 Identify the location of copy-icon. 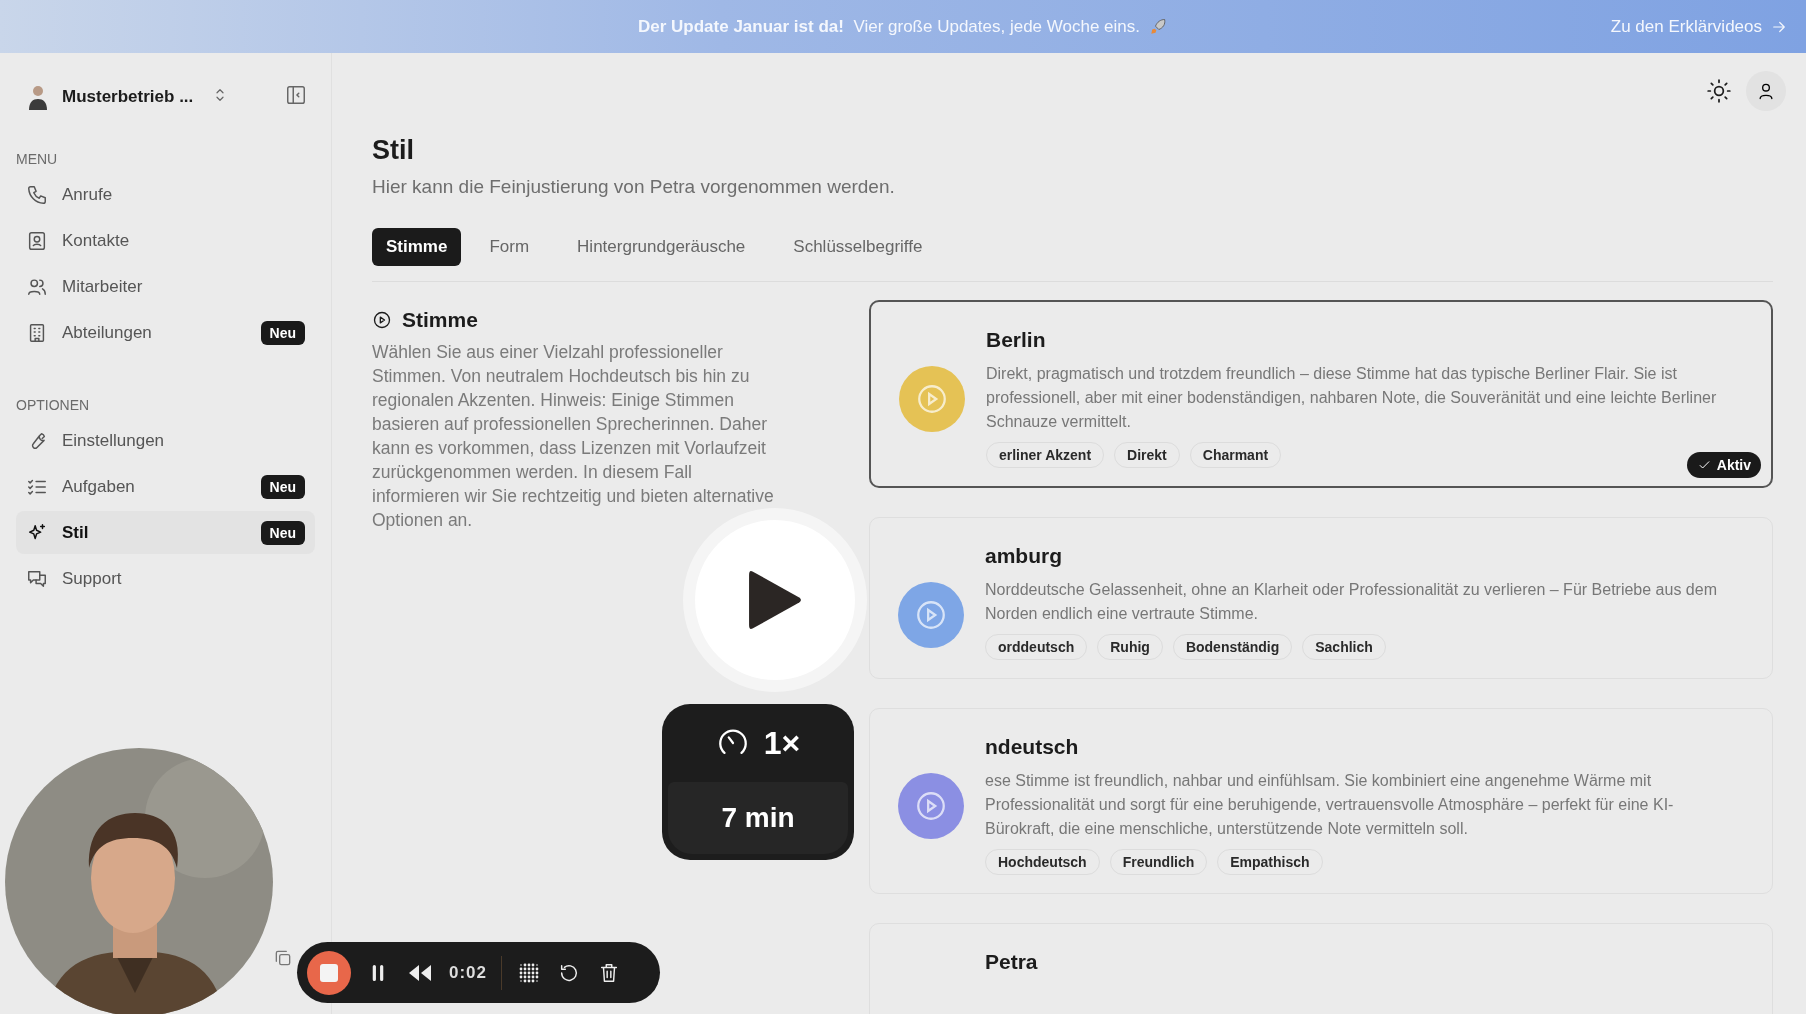
(283, 958).